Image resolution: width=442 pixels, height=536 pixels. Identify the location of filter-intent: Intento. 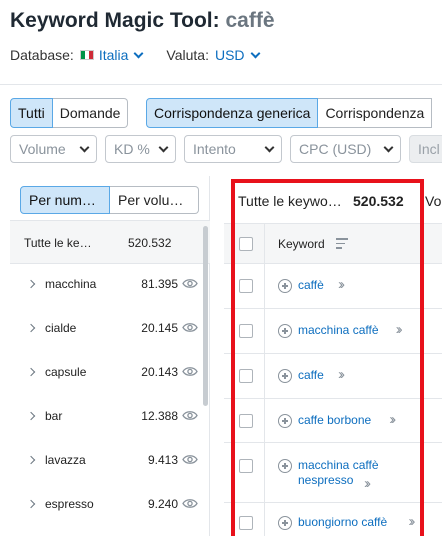
(233, 149).